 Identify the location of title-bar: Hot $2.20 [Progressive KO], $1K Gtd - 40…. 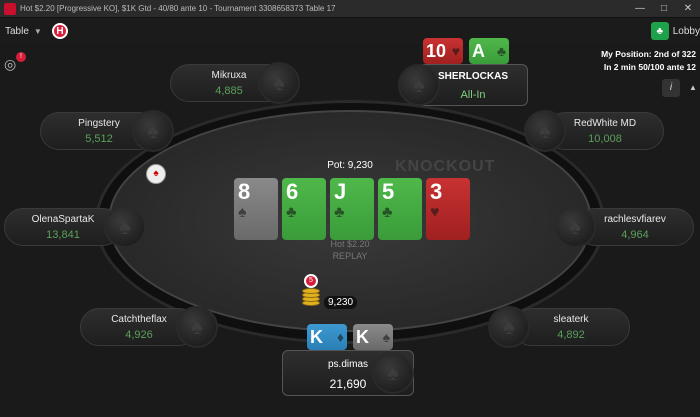
(350, 9).